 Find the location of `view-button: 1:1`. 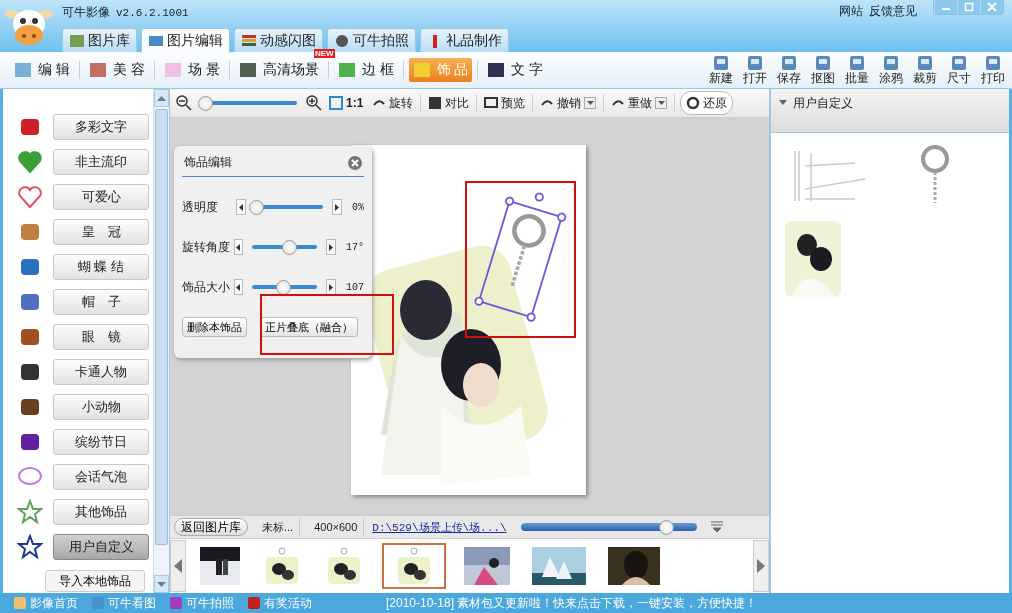

view-button: 1:1 is located at coordinates (346, 103).